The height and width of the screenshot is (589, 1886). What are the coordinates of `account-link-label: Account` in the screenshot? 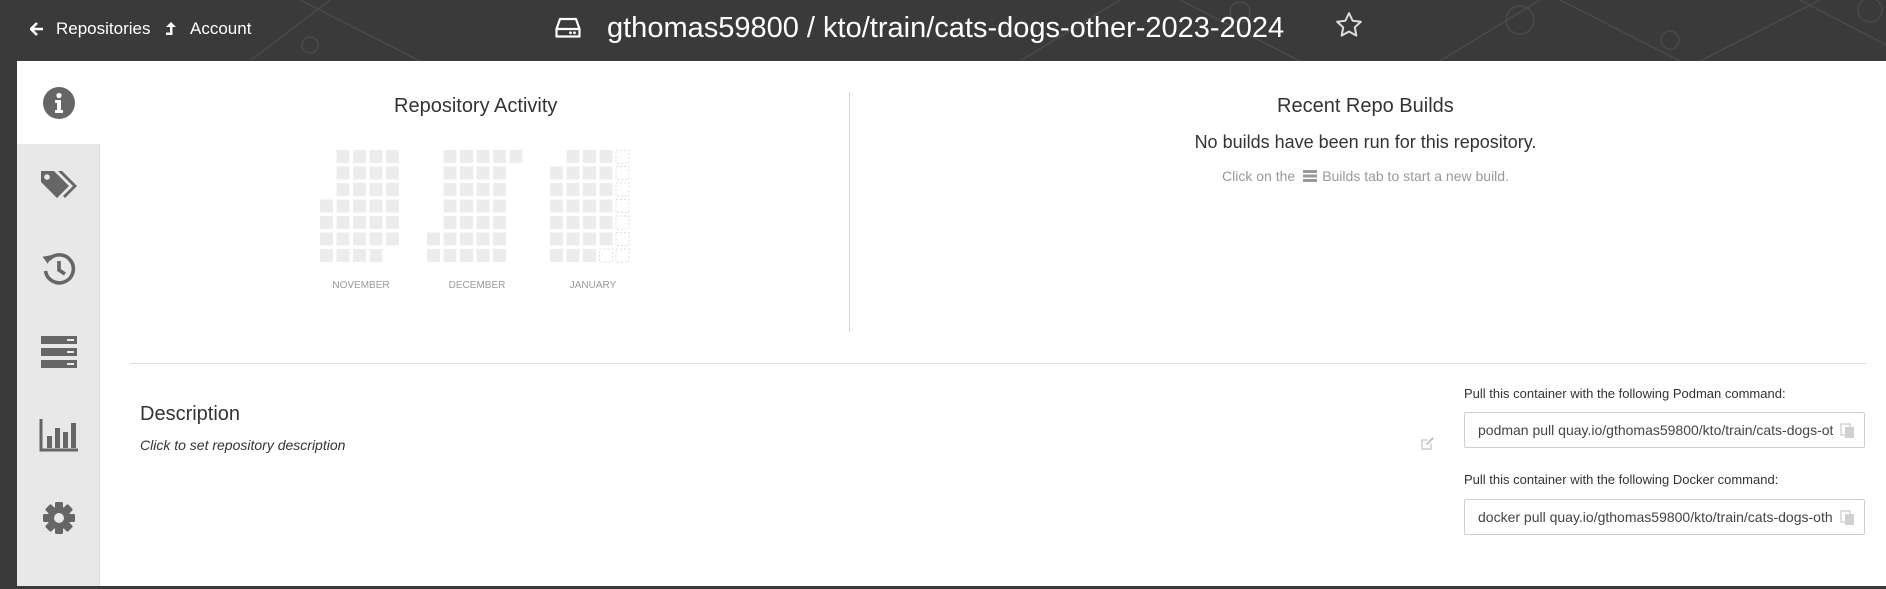 It's located at (221, 28).